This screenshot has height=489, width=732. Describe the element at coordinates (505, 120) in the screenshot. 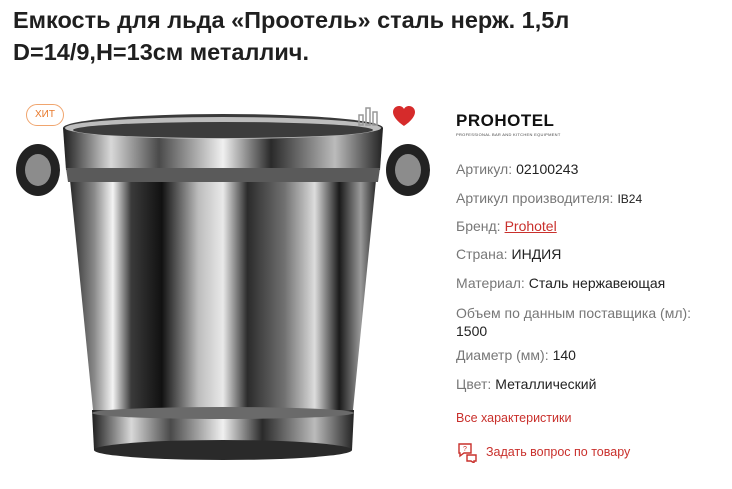

I see `brand-logo-text: PROHOTEL` at that location.